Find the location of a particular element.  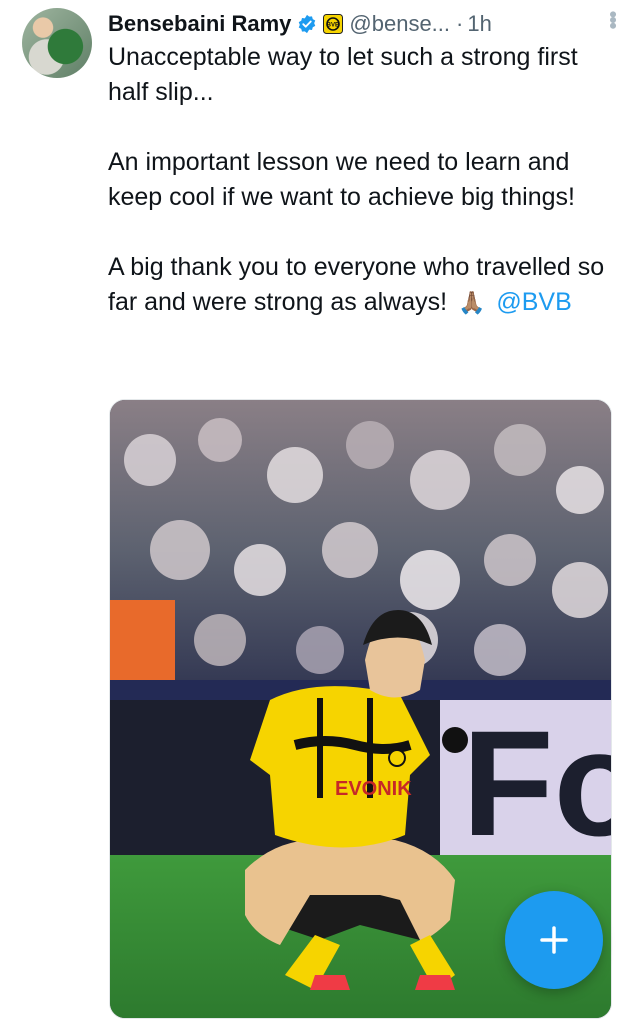

timestamp: 1h is located at coordinates (479, 24).